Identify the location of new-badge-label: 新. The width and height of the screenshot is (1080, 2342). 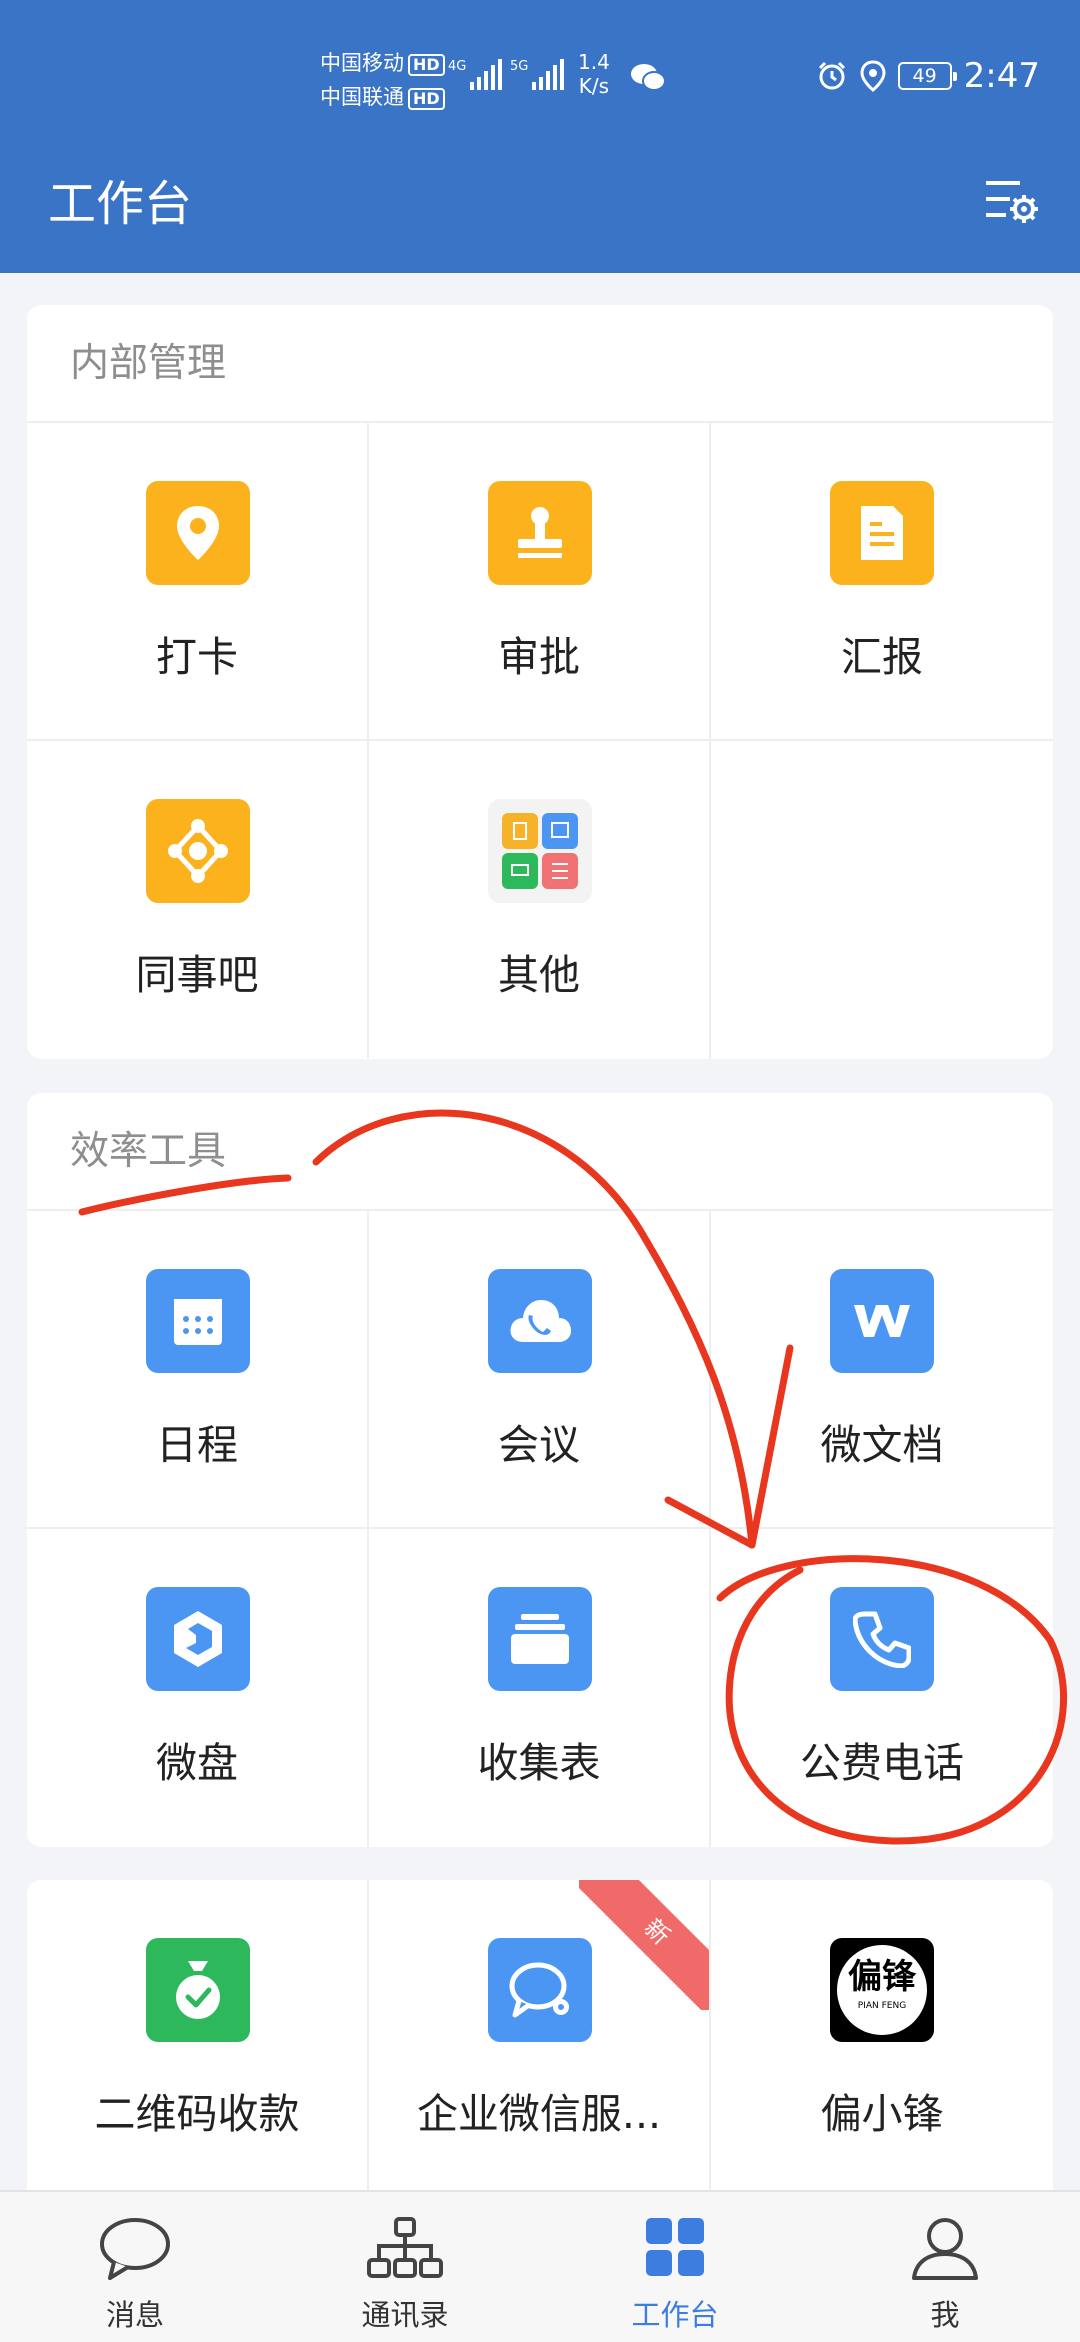
(644, 1945).